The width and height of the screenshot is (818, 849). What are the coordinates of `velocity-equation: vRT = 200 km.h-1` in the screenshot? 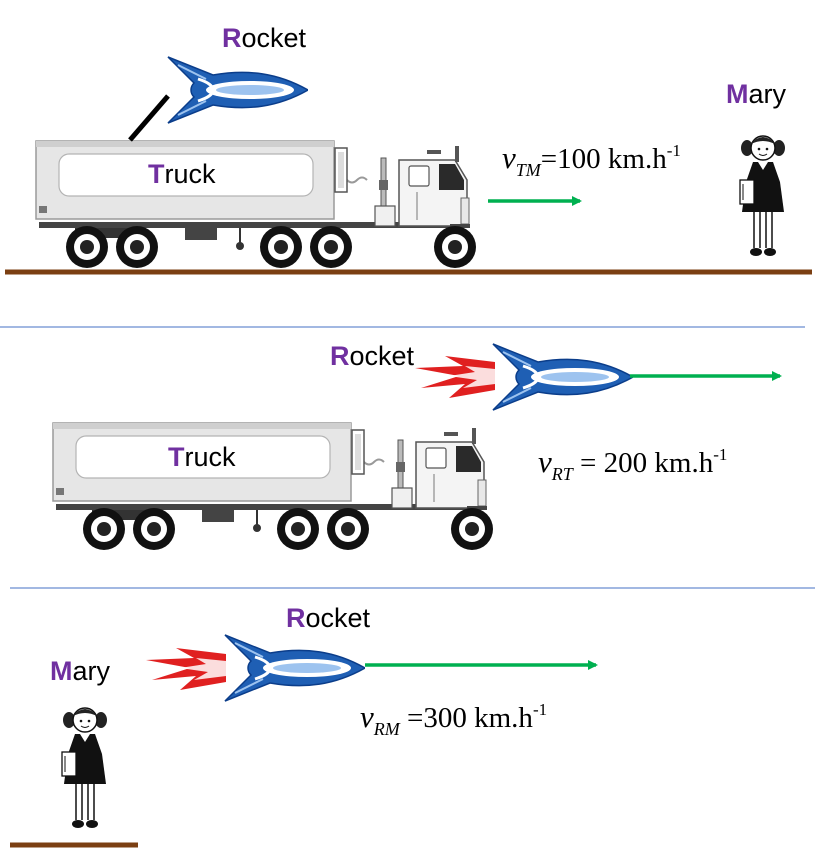 It's located at (632, 464).